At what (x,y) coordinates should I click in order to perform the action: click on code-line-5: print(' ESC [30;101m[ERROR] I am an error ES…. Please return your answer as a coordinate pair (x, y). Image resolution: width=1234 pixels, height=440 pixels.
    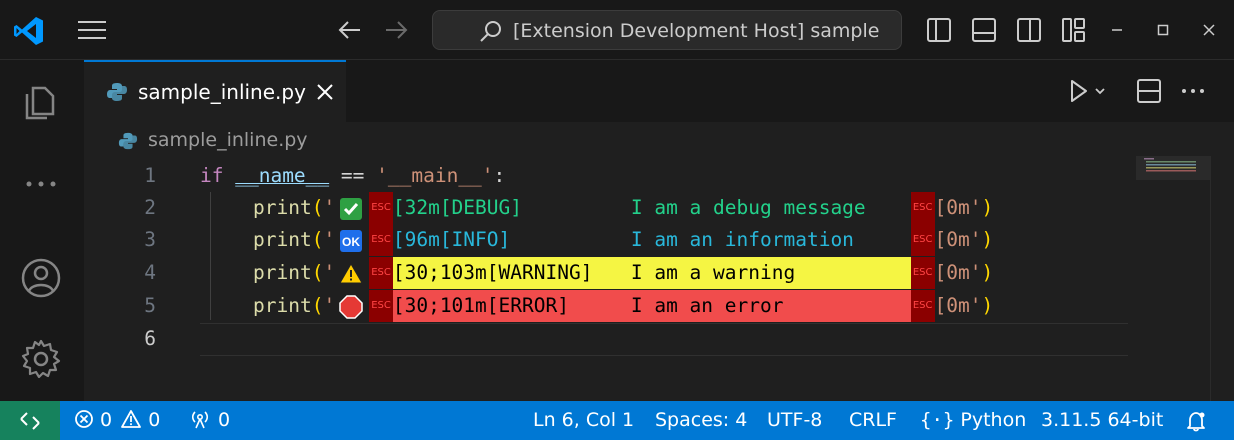
    Looking at the image, I should click on (623, 306).